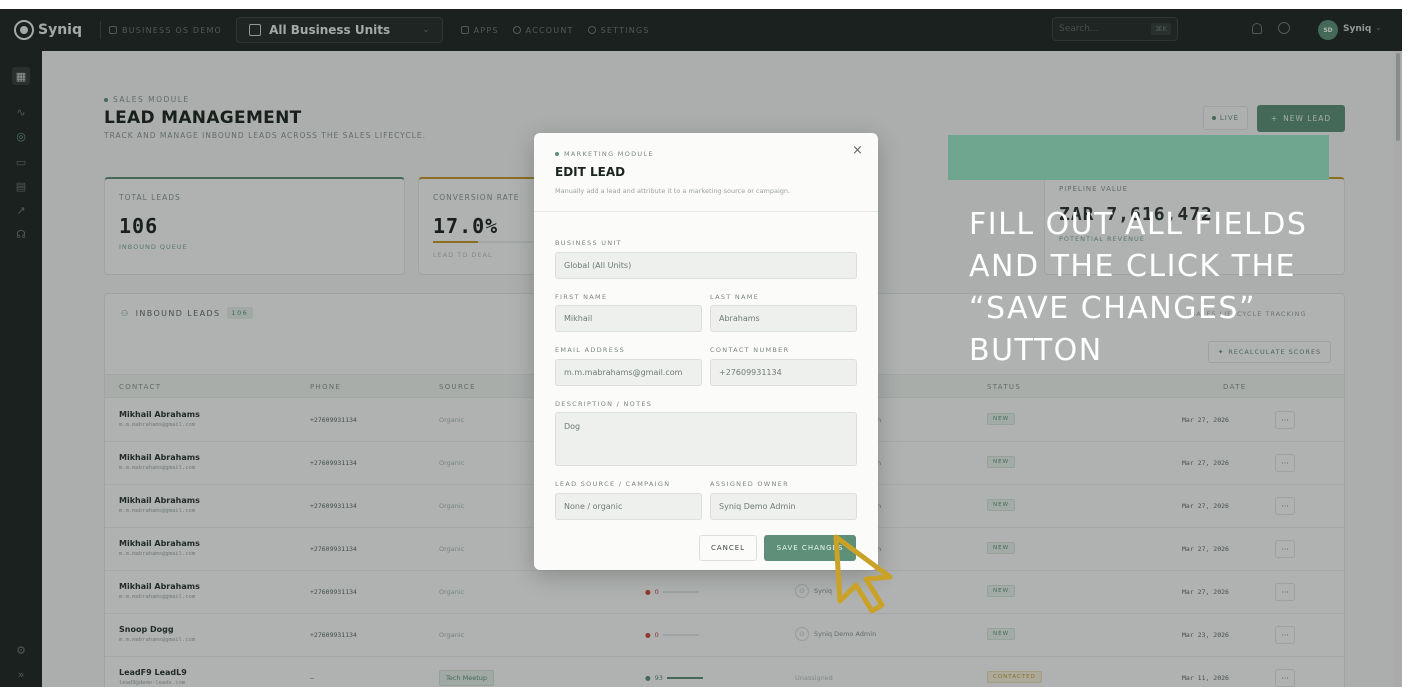 The image size is (1408, 687). Describe the element at coordinates (857, 150) in the screenshot. I see `close-icon: ×` at that location.